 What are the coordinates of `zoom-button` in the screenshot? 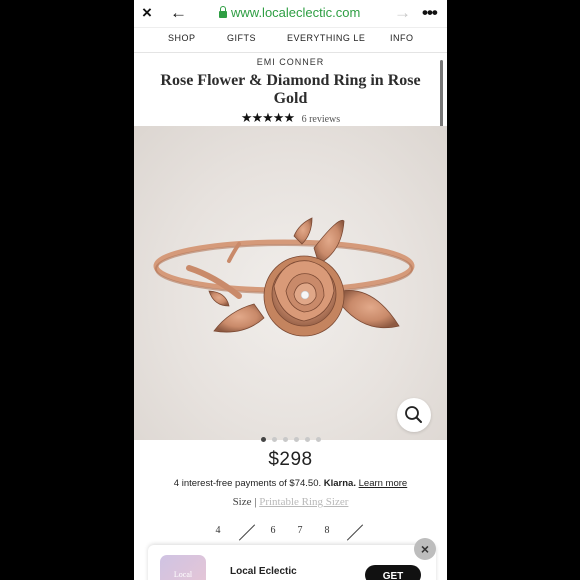 It's located at (414, 415).